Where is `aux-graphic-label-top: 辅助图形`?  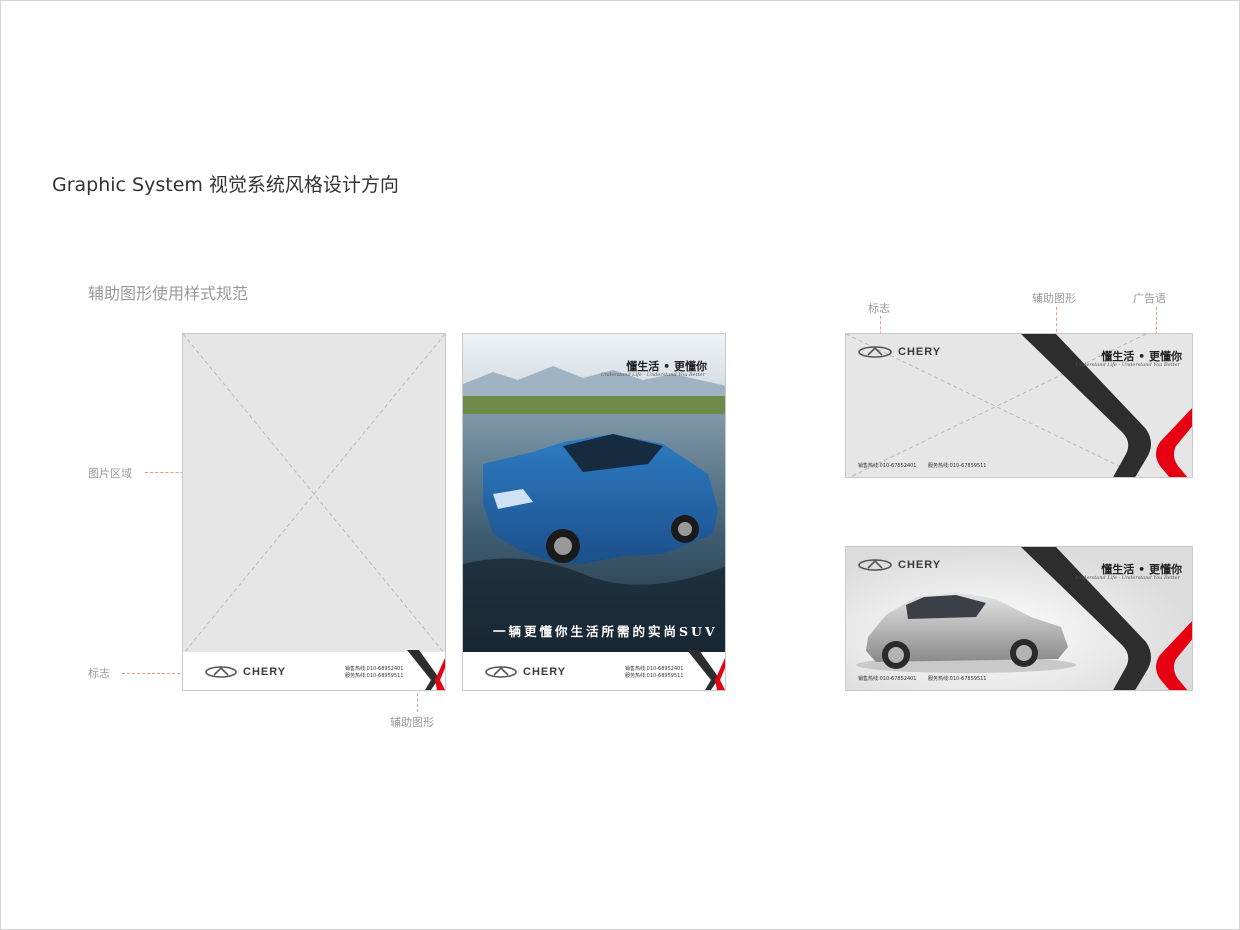
aux-graphic-label-top: 辅助图形 is located at coordinates (1054, 298).